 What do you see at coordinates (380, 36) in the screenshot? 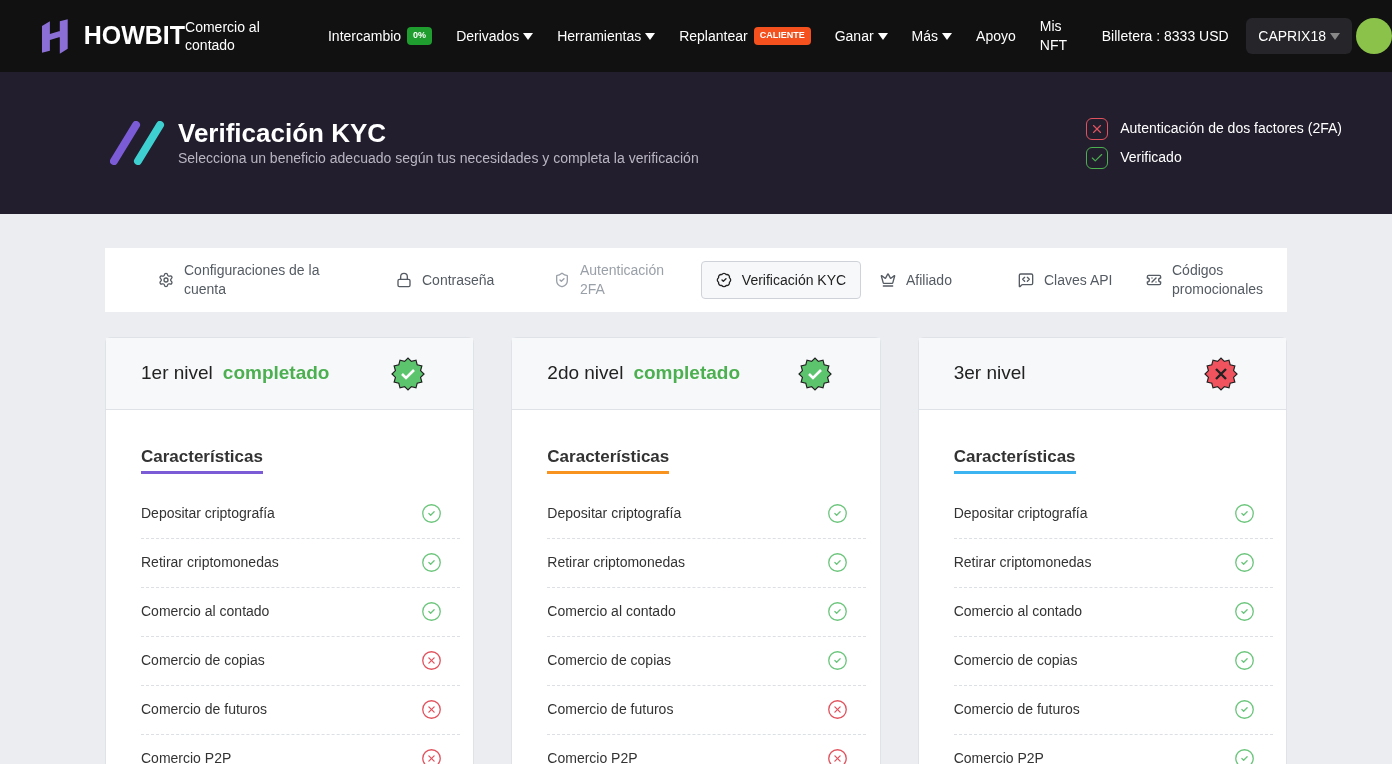
I see `nav-link: Intercambio 0%` at bounding box center [380, 36].